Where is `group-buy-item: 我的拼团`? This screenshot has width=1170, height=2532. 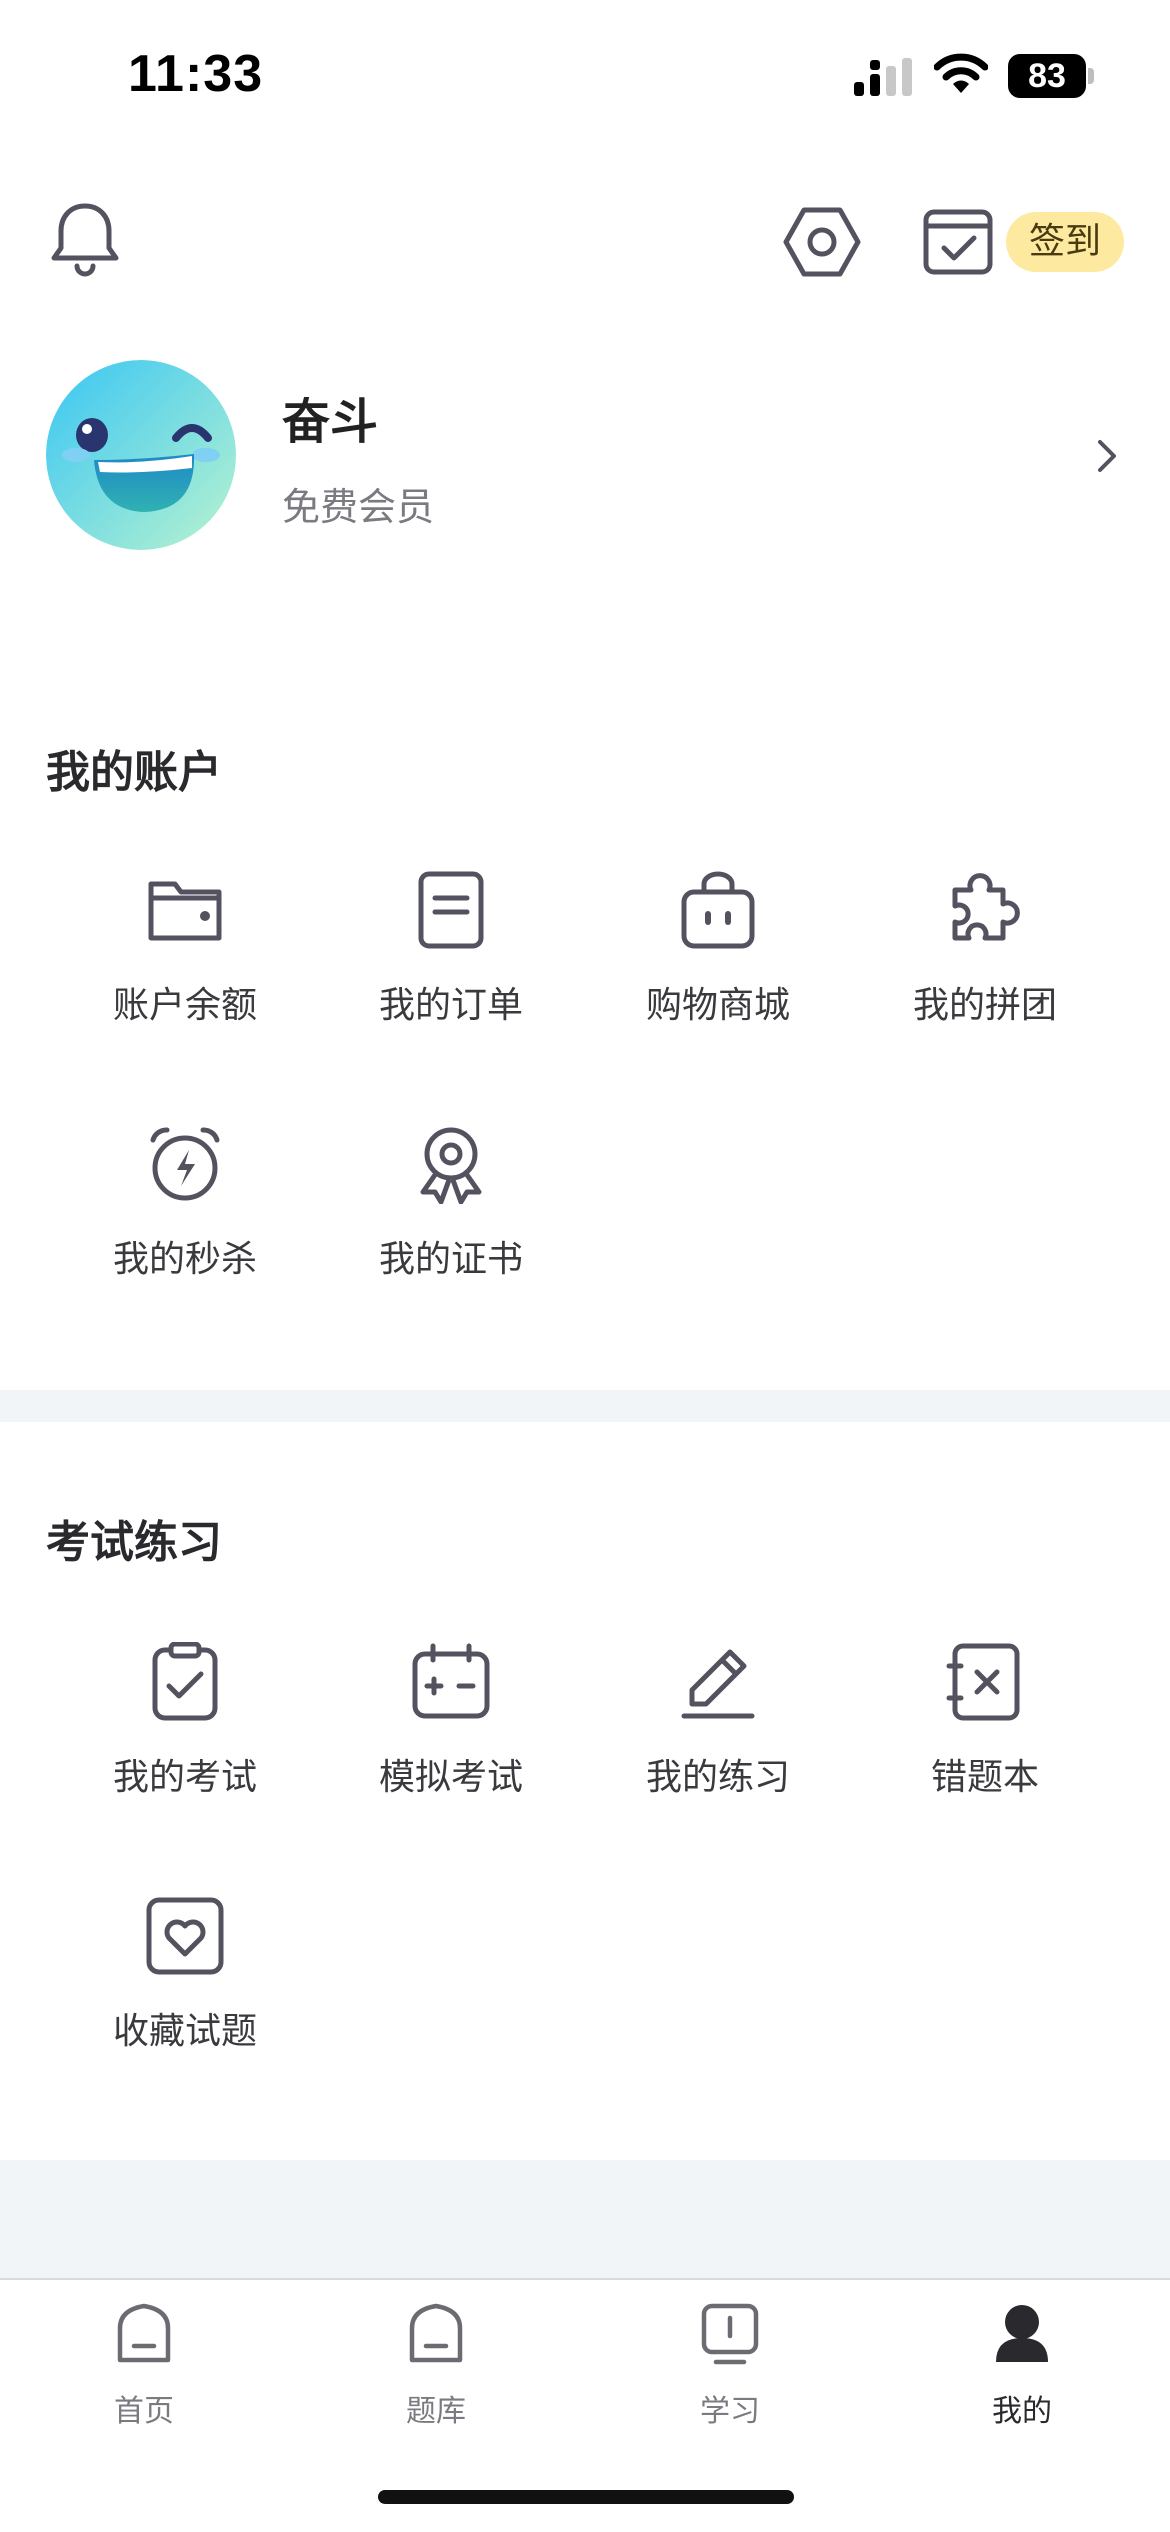
group-buy-item: 我的拼团 is located at coordinates (985, 985).